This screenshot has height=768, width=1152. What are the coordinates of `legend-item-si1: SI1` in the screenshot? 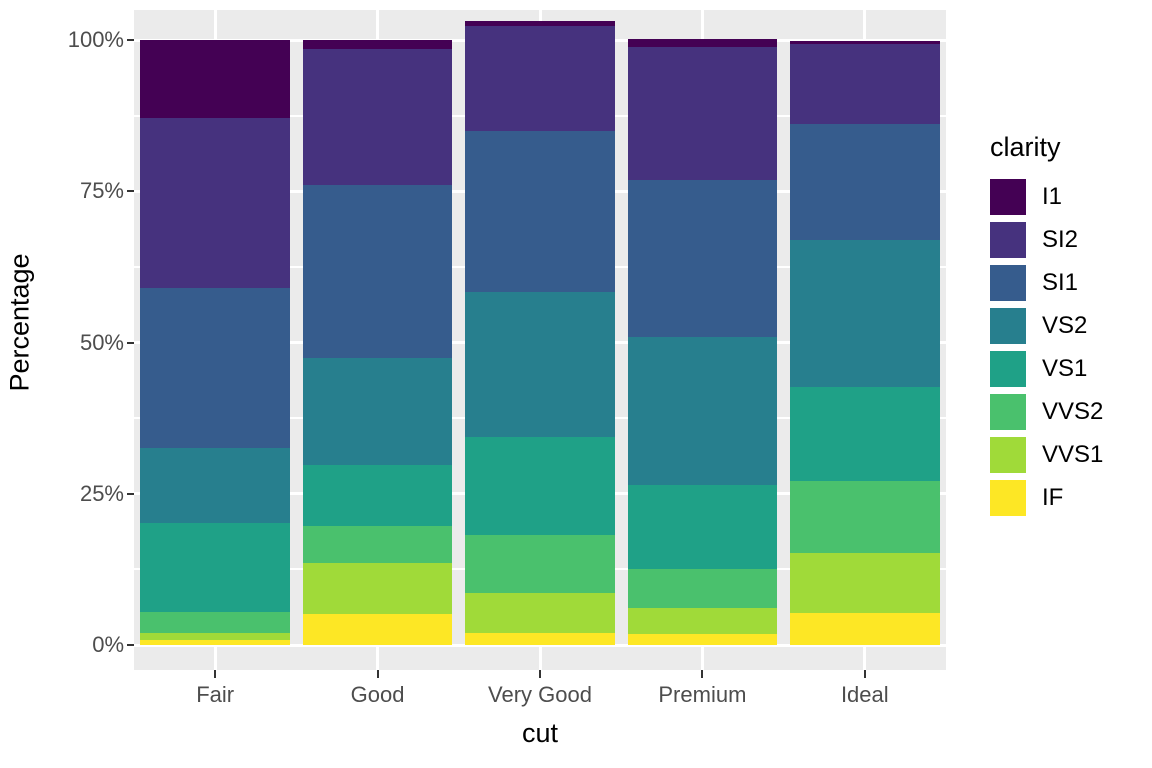 It's located at (1059, 282).